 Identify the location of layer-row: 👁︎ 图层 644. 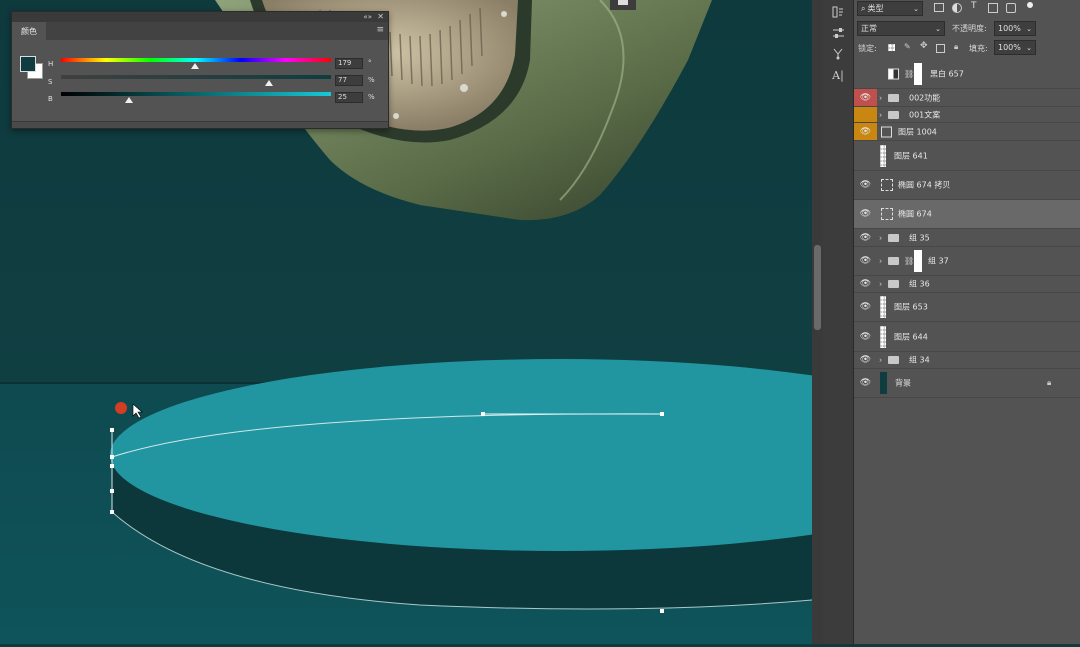
(967, 337).